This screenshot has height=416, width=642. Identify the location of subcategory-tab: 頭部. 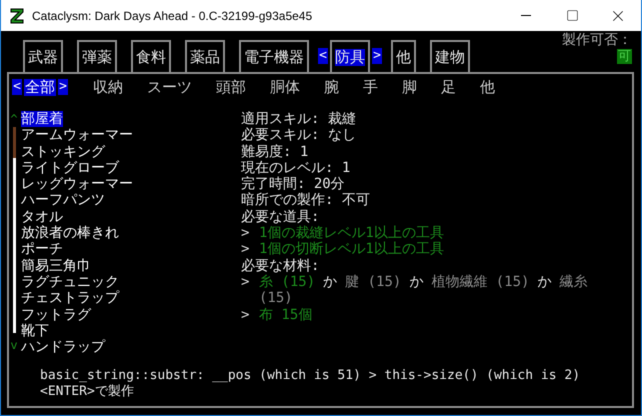
(231, 87).